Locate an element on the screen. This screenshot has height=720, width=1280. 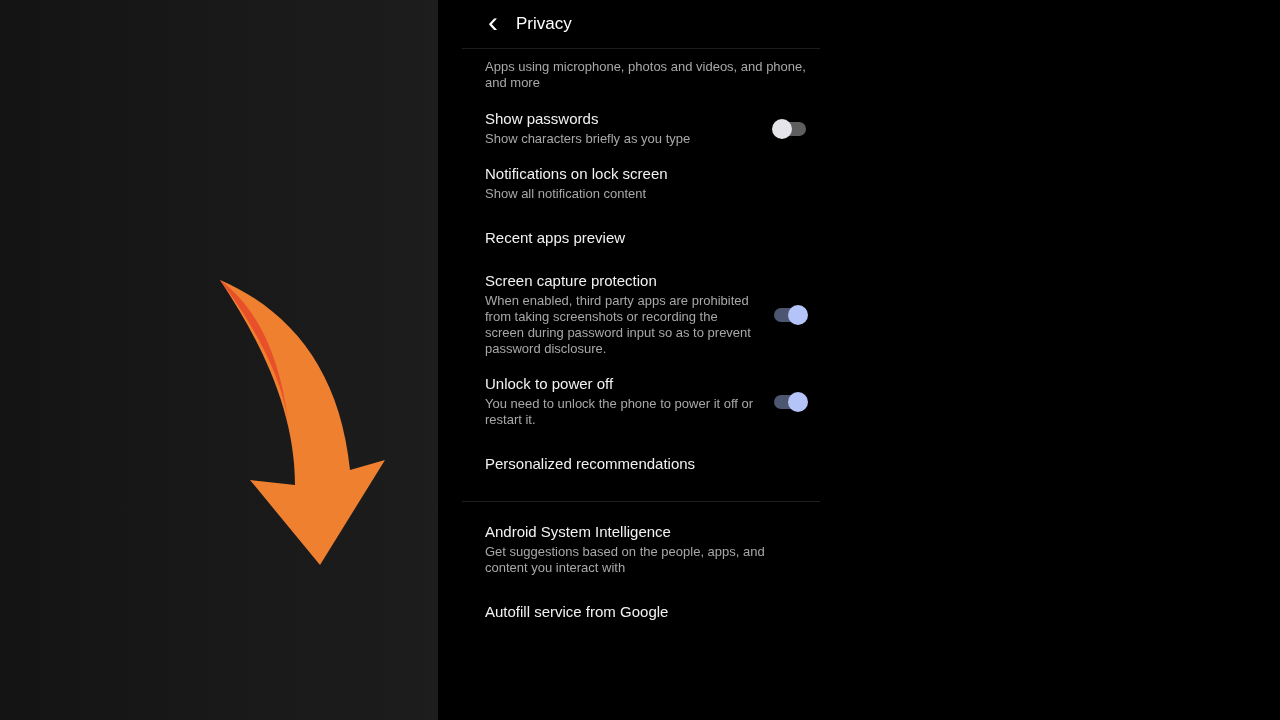
setting-title: Show passwords is located at coordinates (542, 118).